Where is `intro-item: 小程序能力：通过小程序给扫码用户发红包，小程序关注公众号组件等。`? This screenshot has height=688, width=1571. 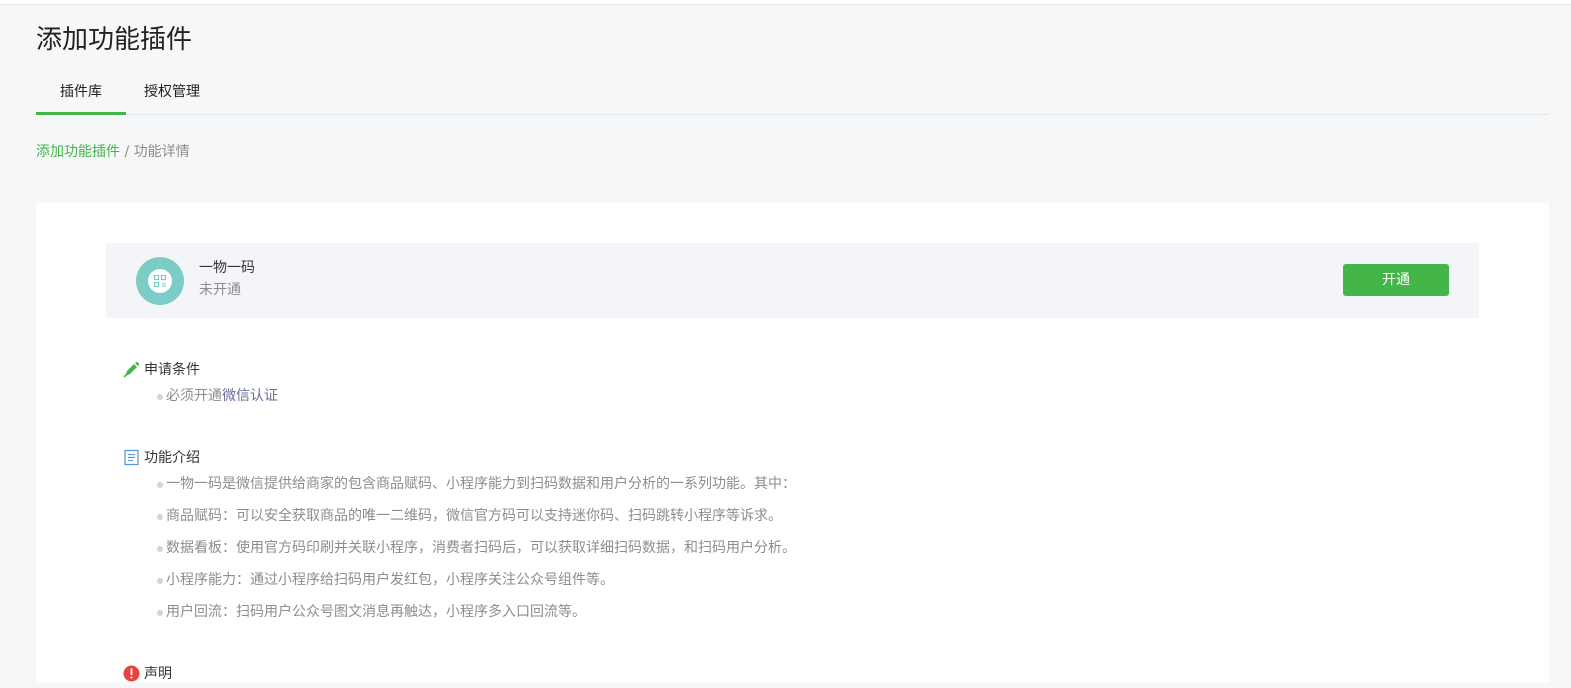
intro-item: 小程序能力：通过小程序给扫码用户发红包，小程序关注公众号组件等。 is located at coordinates (385, 580).